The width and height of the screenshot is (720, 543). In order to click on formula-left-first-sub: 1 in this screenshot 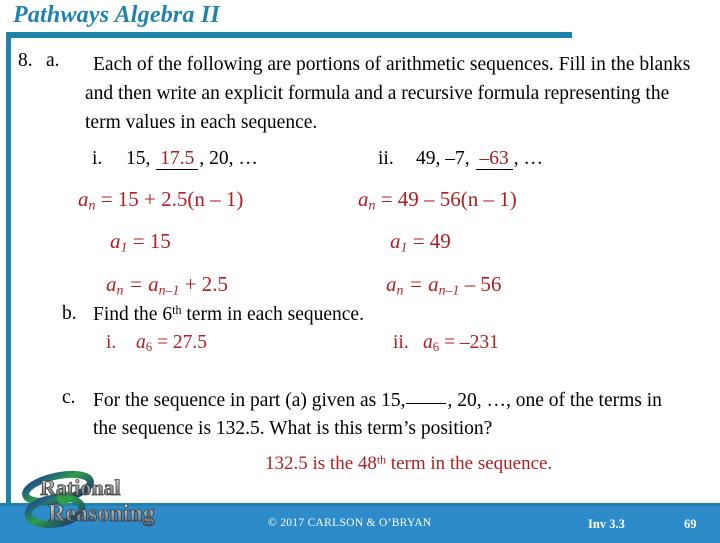, I will do `click(124, 247)`.